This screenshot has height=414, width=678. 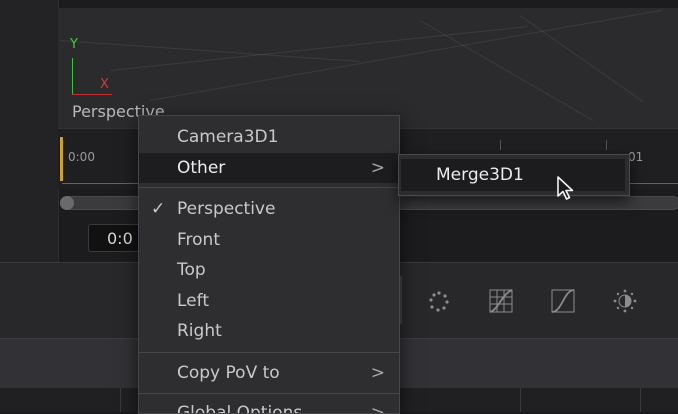 I want to click on submenu-item-merge3d1: Merge3D1, so click(x=513, y=175).